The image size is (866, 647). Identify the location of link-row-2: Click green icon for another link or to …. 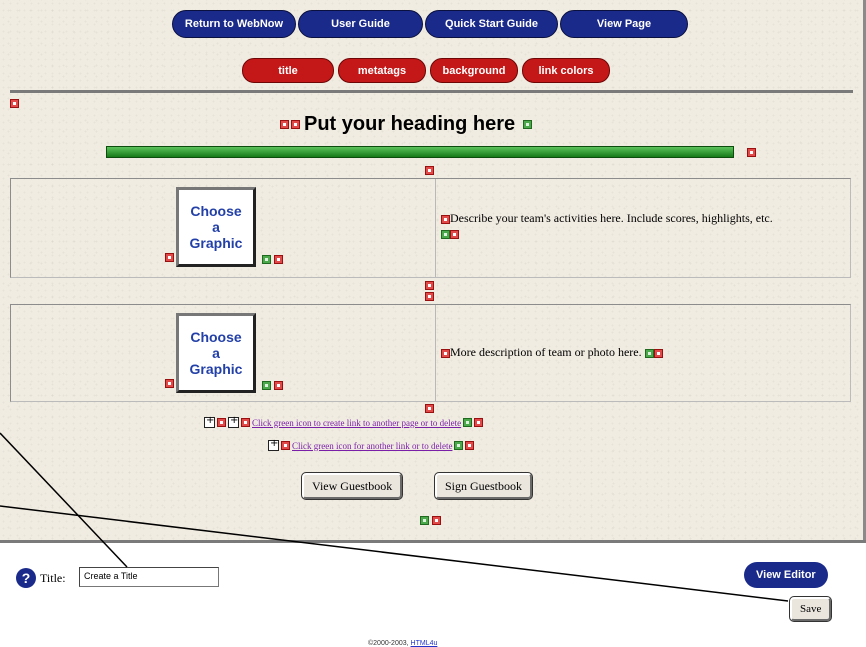
(371, 444).